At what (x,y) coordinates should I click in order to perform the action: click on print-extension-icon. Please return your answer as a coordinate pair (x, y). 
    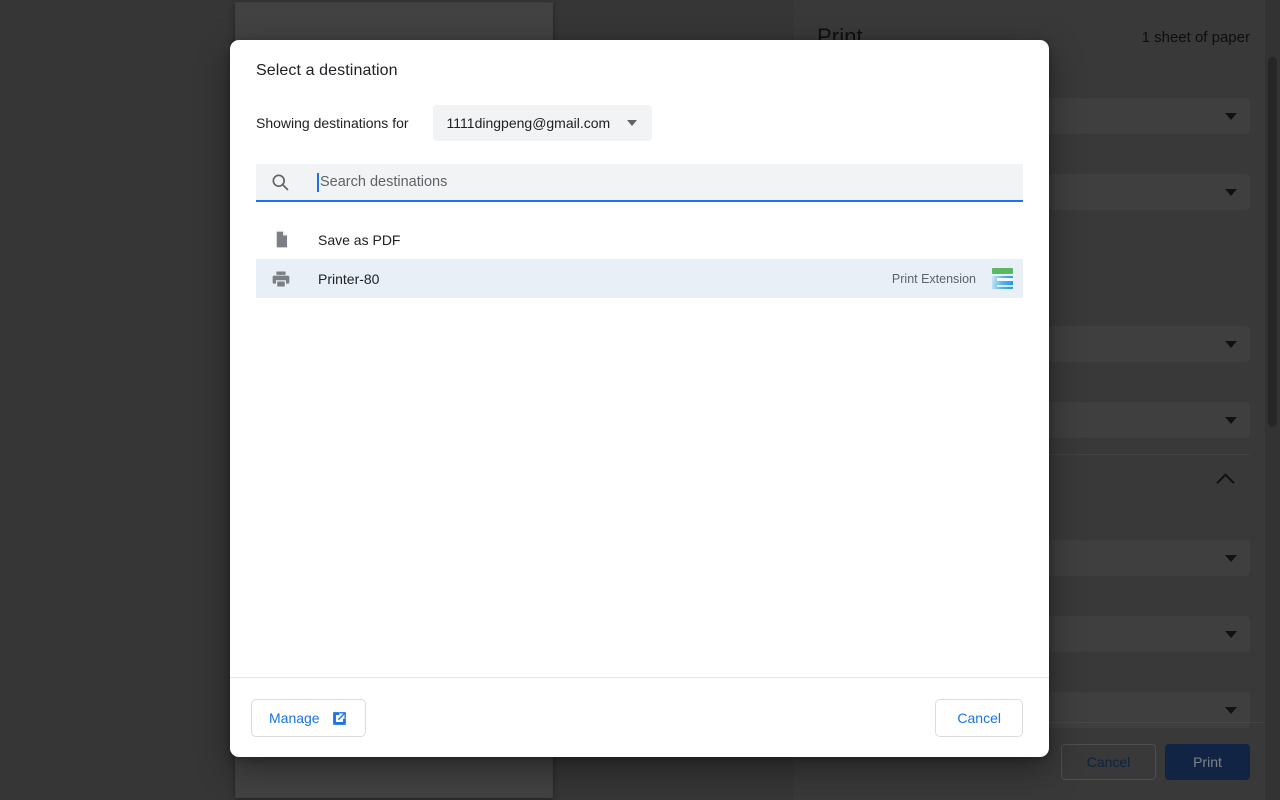
    Looking at the image, I should click on (1002, 278).